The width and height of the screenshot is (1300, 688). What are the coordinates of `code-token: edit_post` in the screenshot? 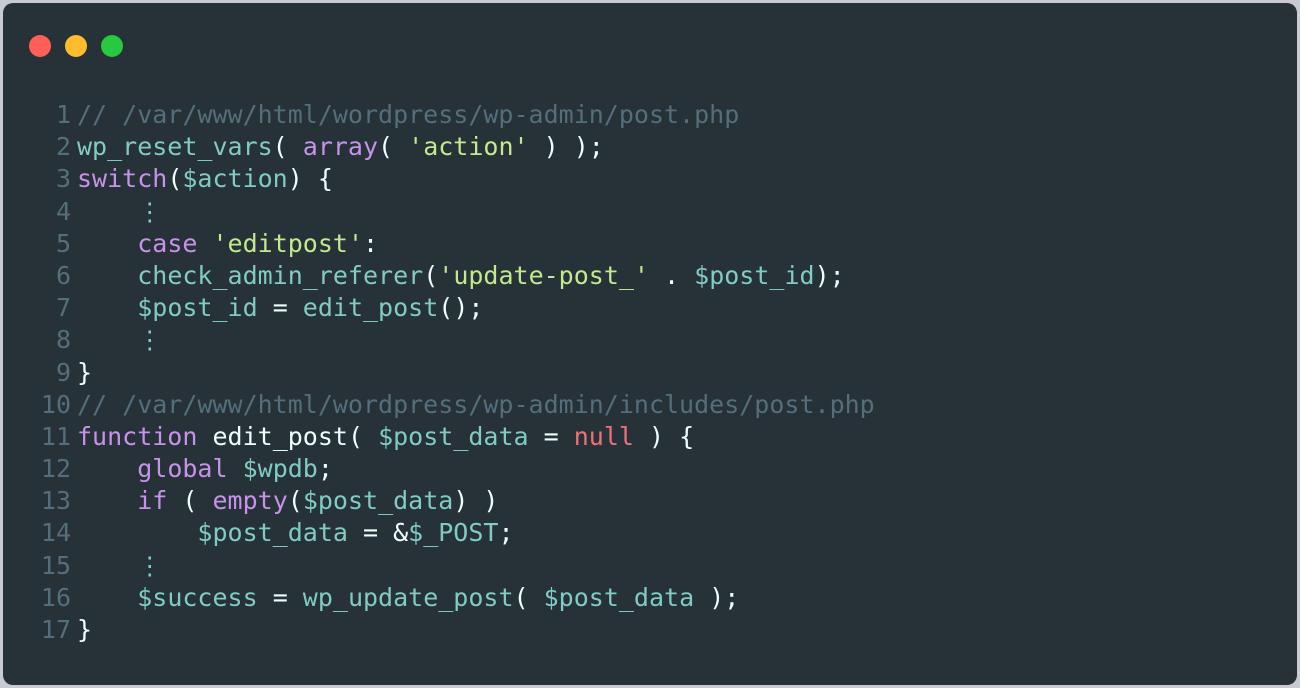 It's located at (370, 308).